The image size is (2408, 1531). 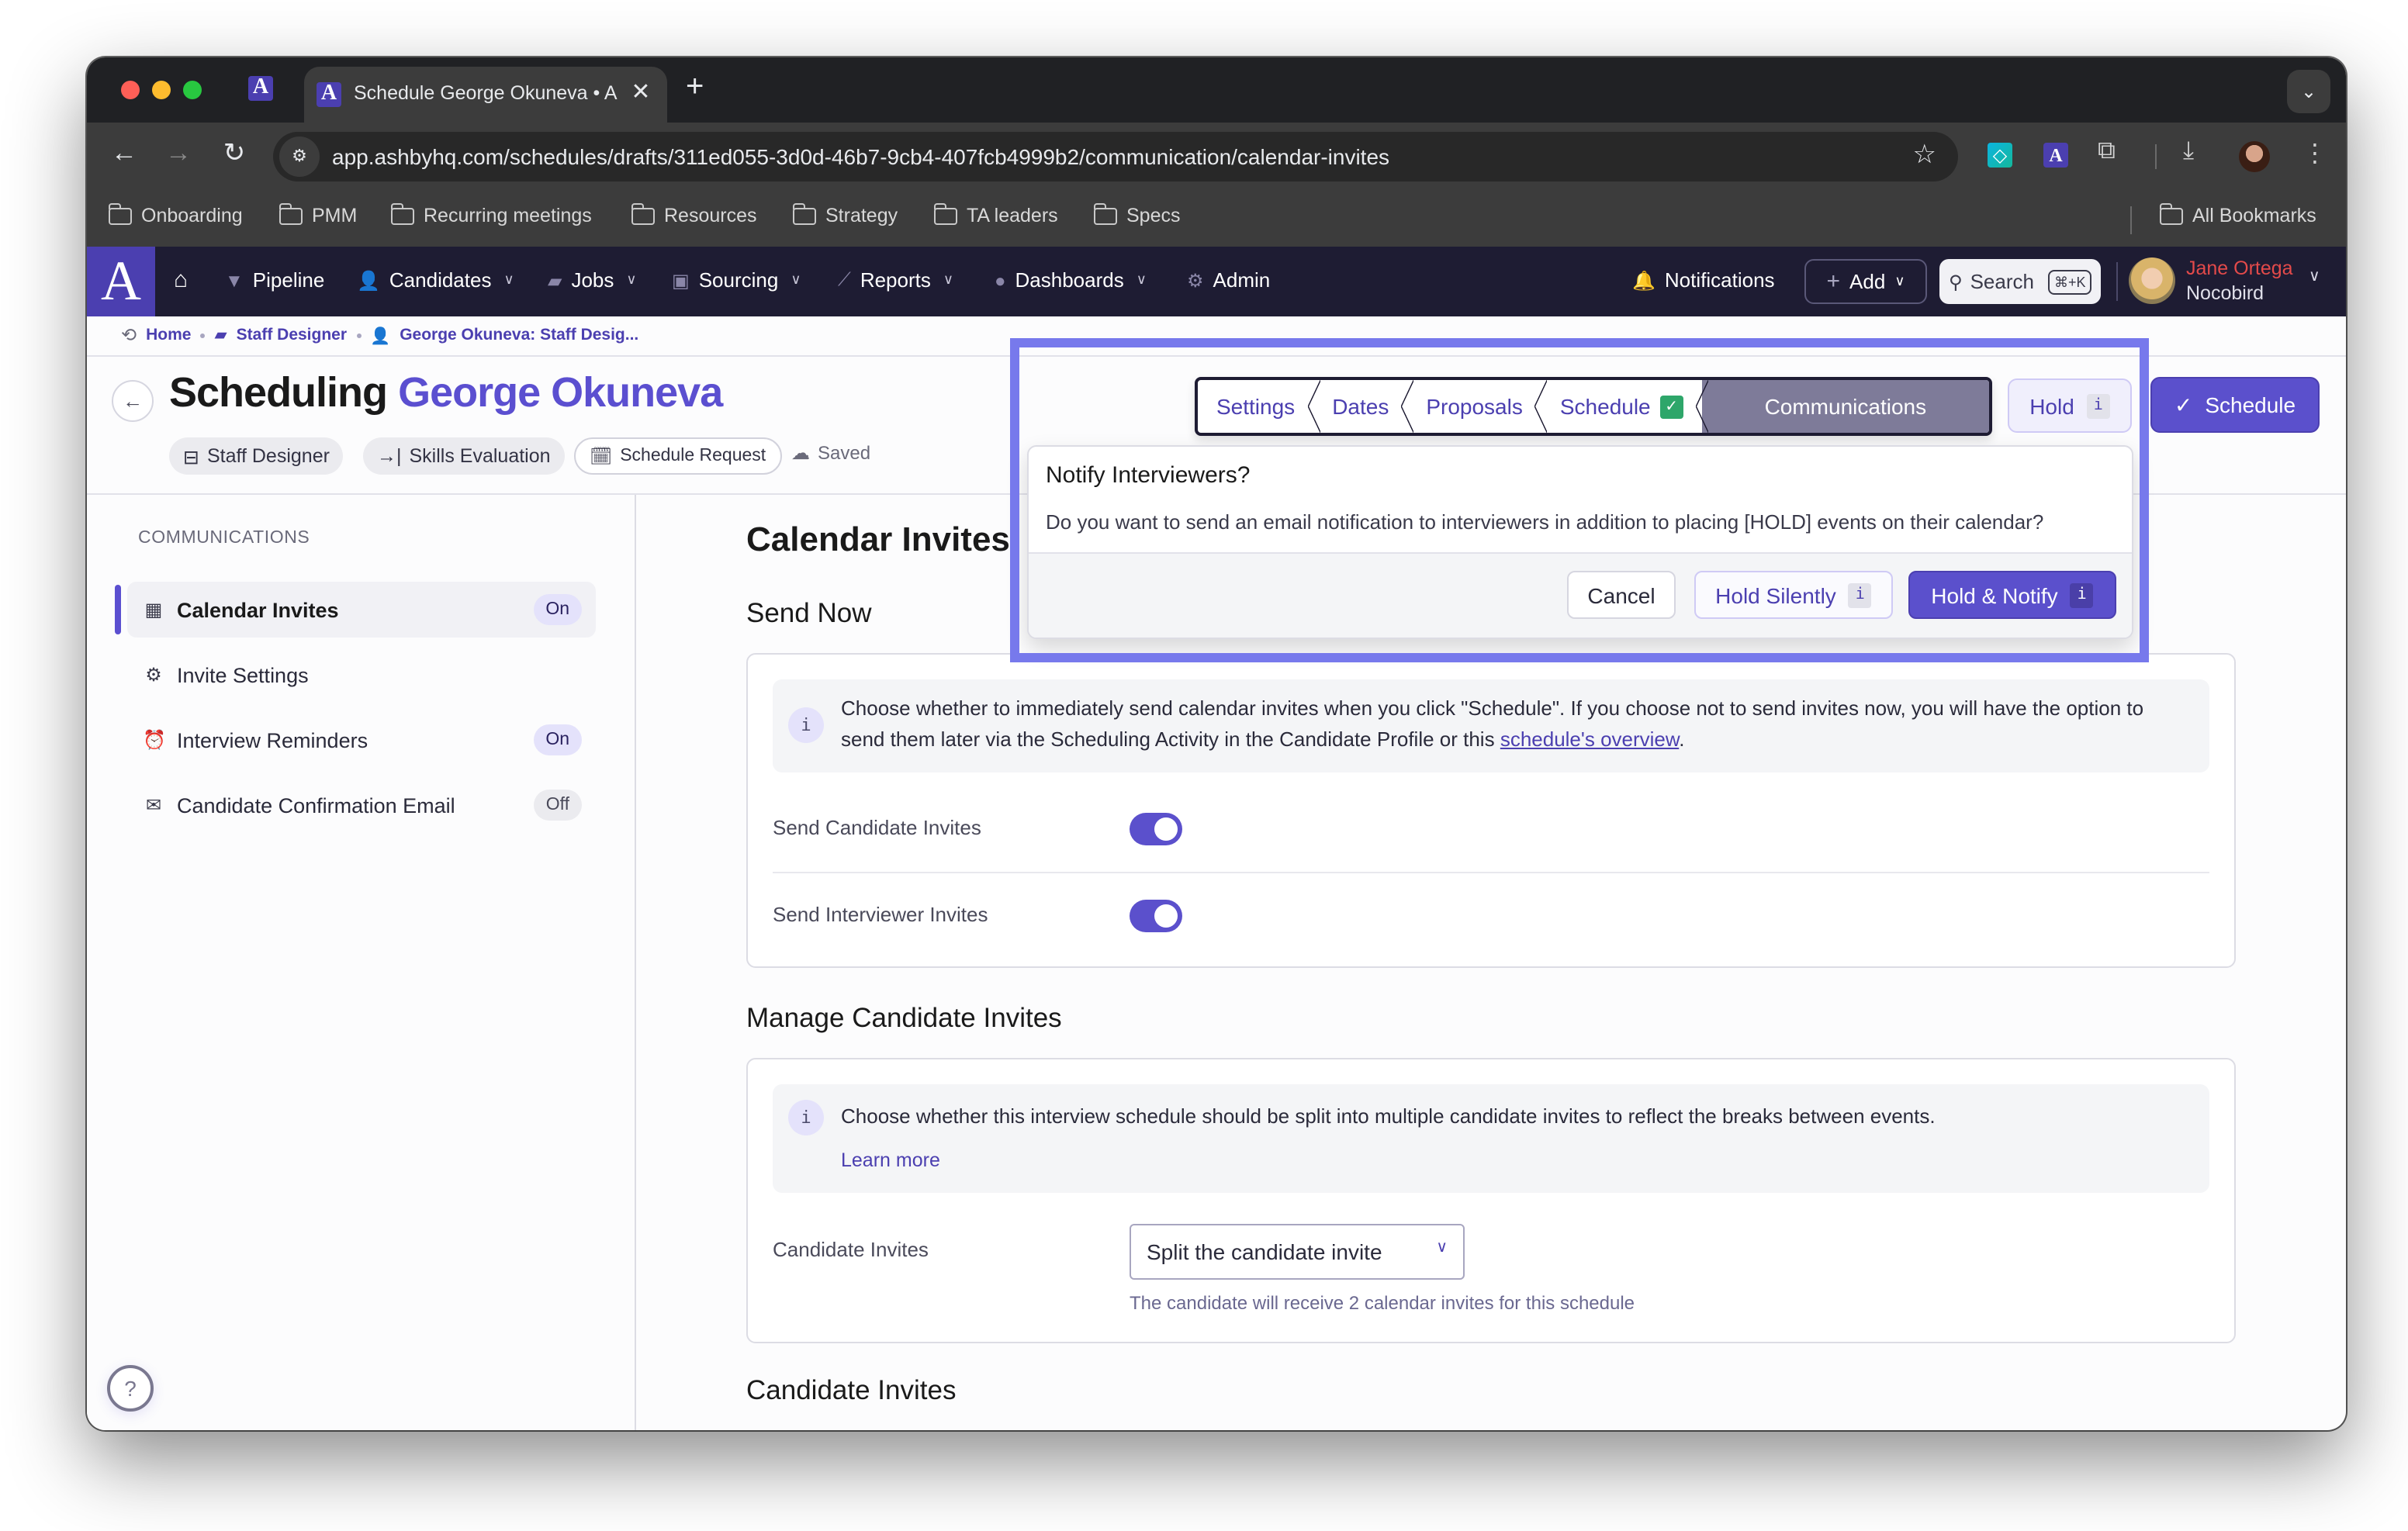 What do you see at coordinates (1956, 281) in the screenshot?
I see `search-icon: ⚲` at bounding box center [1956, 281].